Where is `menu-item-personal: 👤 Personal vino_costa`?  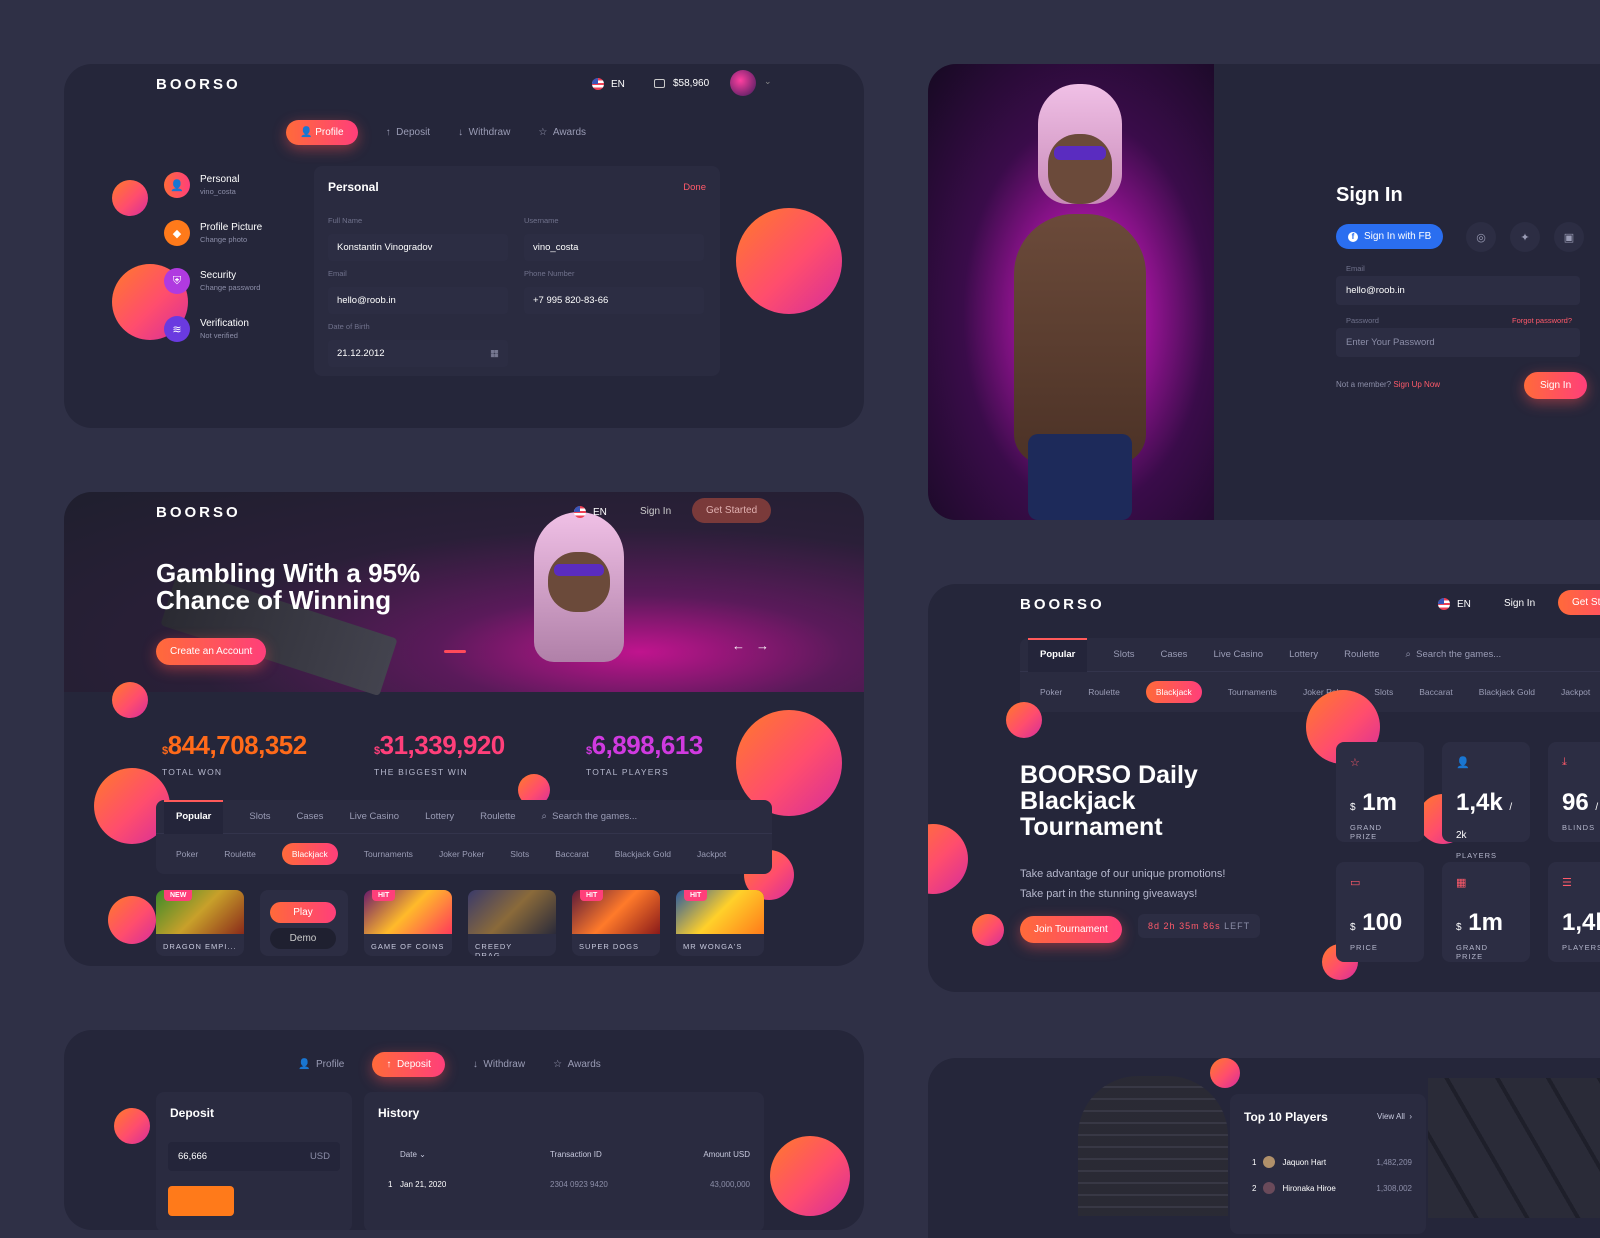
menu-item-personal: 👤 Personal vino_costa is located at coordinates (201, 185).